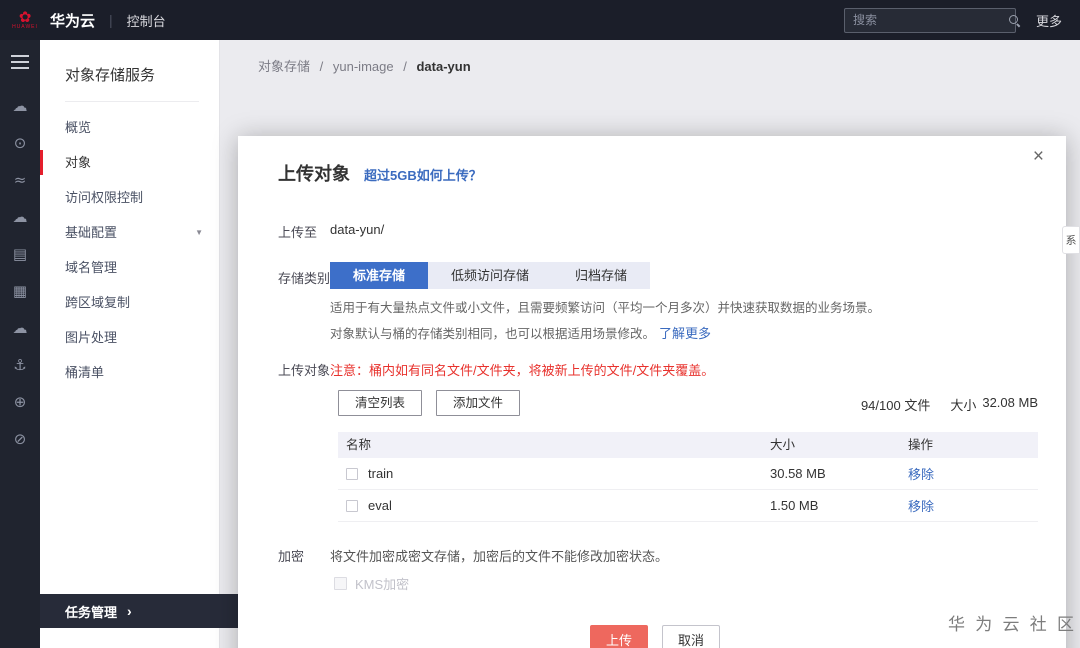 The width and height of the screenshot is (1080, 648). I want to click on cancel-button: 取消, so click(691, 636).